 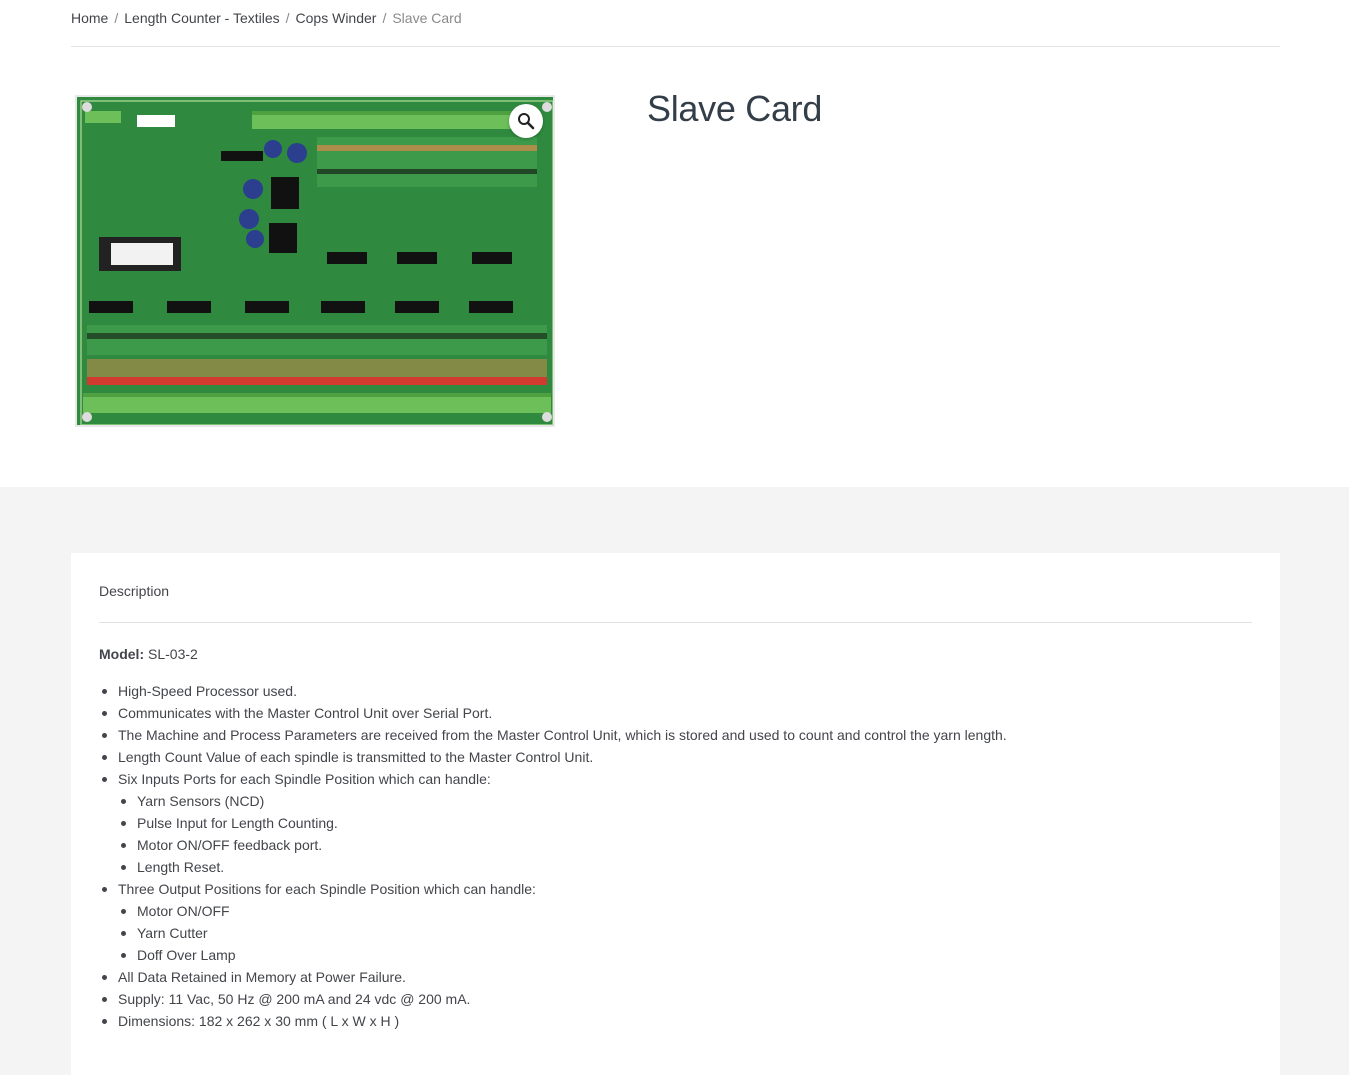 I want to click on breadcrumb-link-cops-winder: Cops Winder, so click(x=336, y=18).